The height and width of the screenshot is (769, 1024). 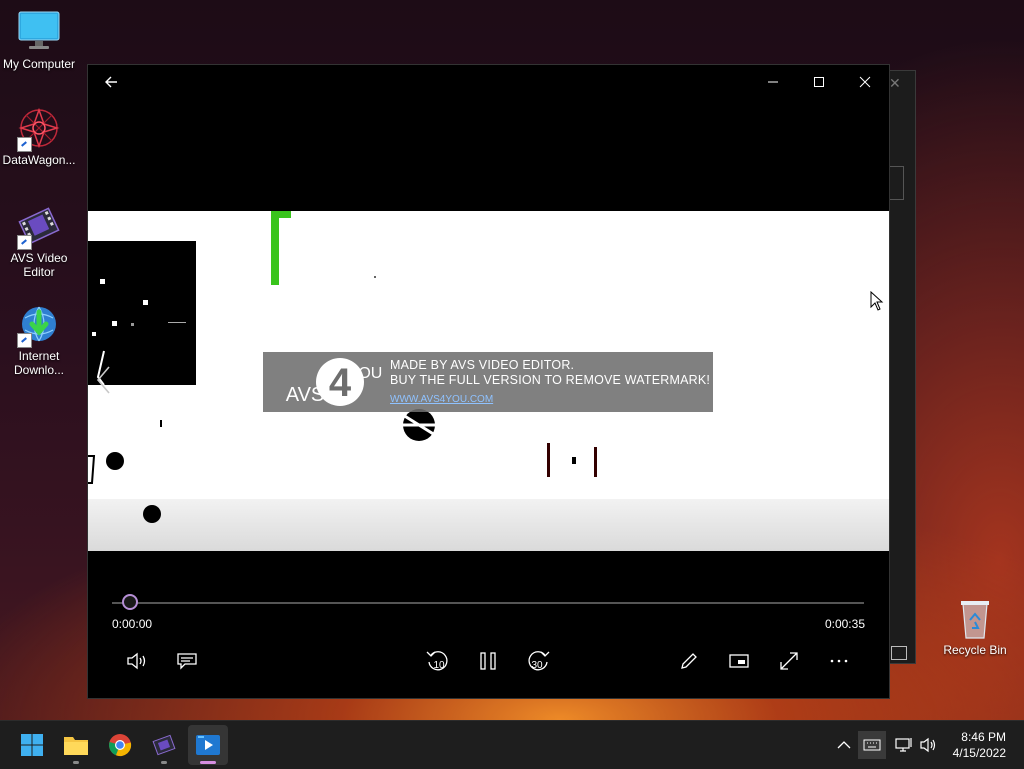 I want to click on pause-icon, so click(x=488, y=661).